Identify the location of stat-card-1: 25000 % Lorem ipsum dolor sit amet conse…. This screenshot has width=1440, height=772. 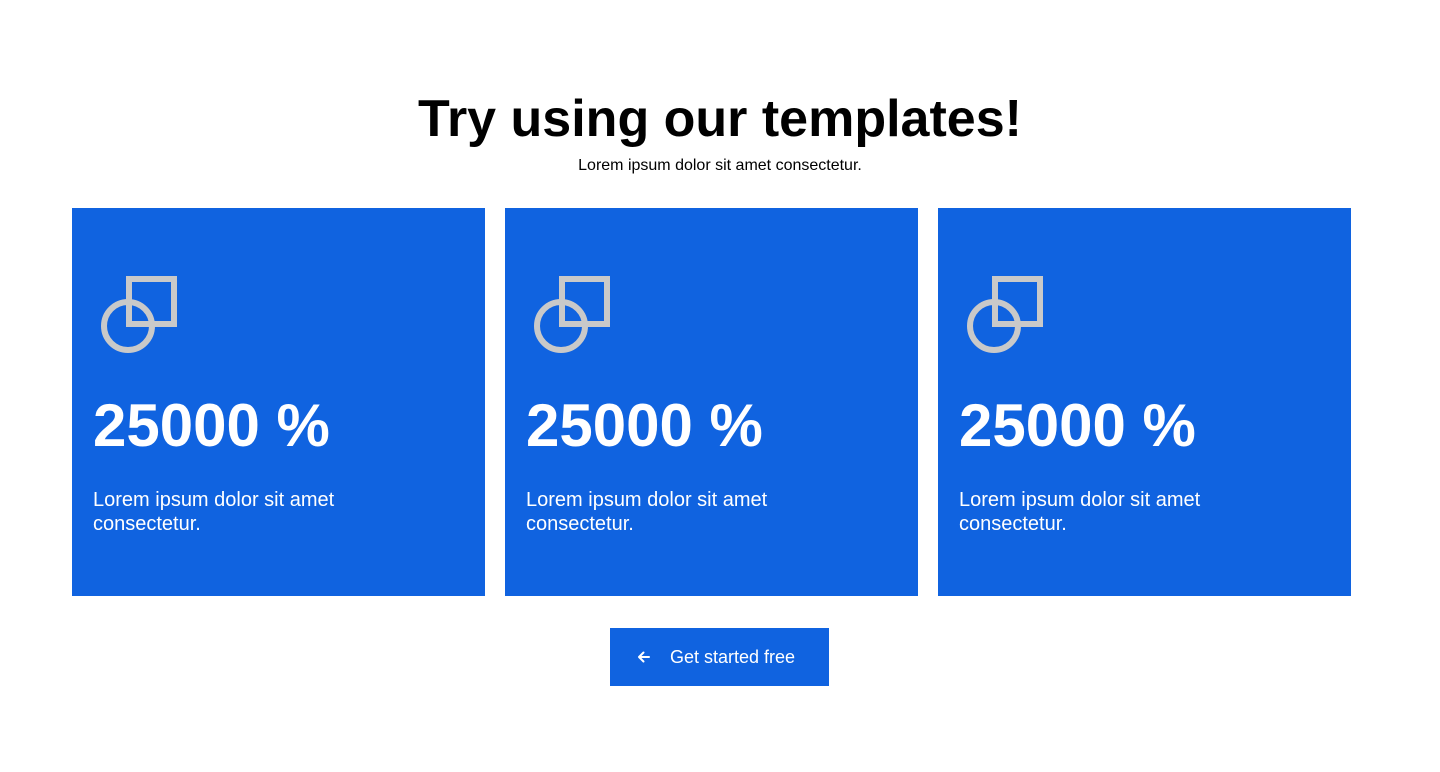
(278, 402).